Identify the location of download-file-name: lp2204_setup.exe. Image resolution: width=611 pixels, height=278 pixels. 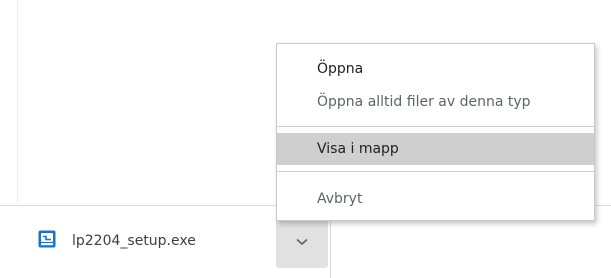
(134, 241).